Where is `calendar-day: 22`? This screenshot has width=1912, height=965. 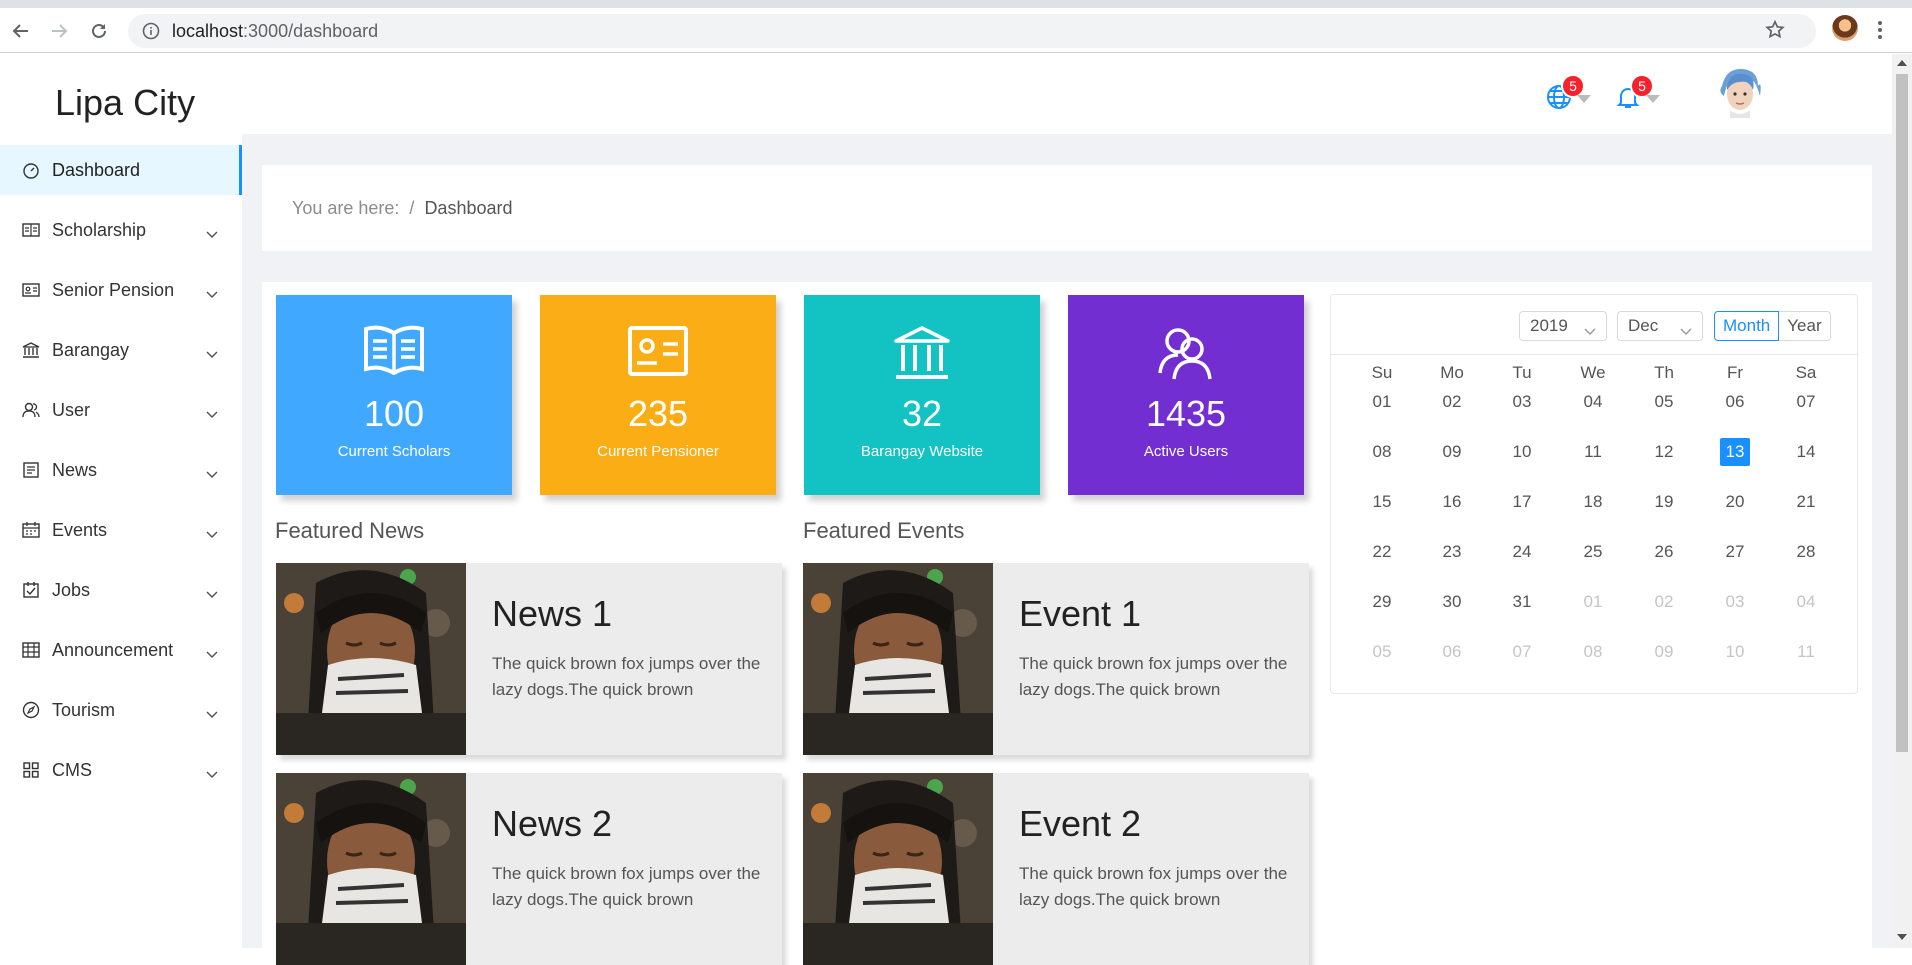 calendar-day: 22 is located at coordinates (1382, 552).